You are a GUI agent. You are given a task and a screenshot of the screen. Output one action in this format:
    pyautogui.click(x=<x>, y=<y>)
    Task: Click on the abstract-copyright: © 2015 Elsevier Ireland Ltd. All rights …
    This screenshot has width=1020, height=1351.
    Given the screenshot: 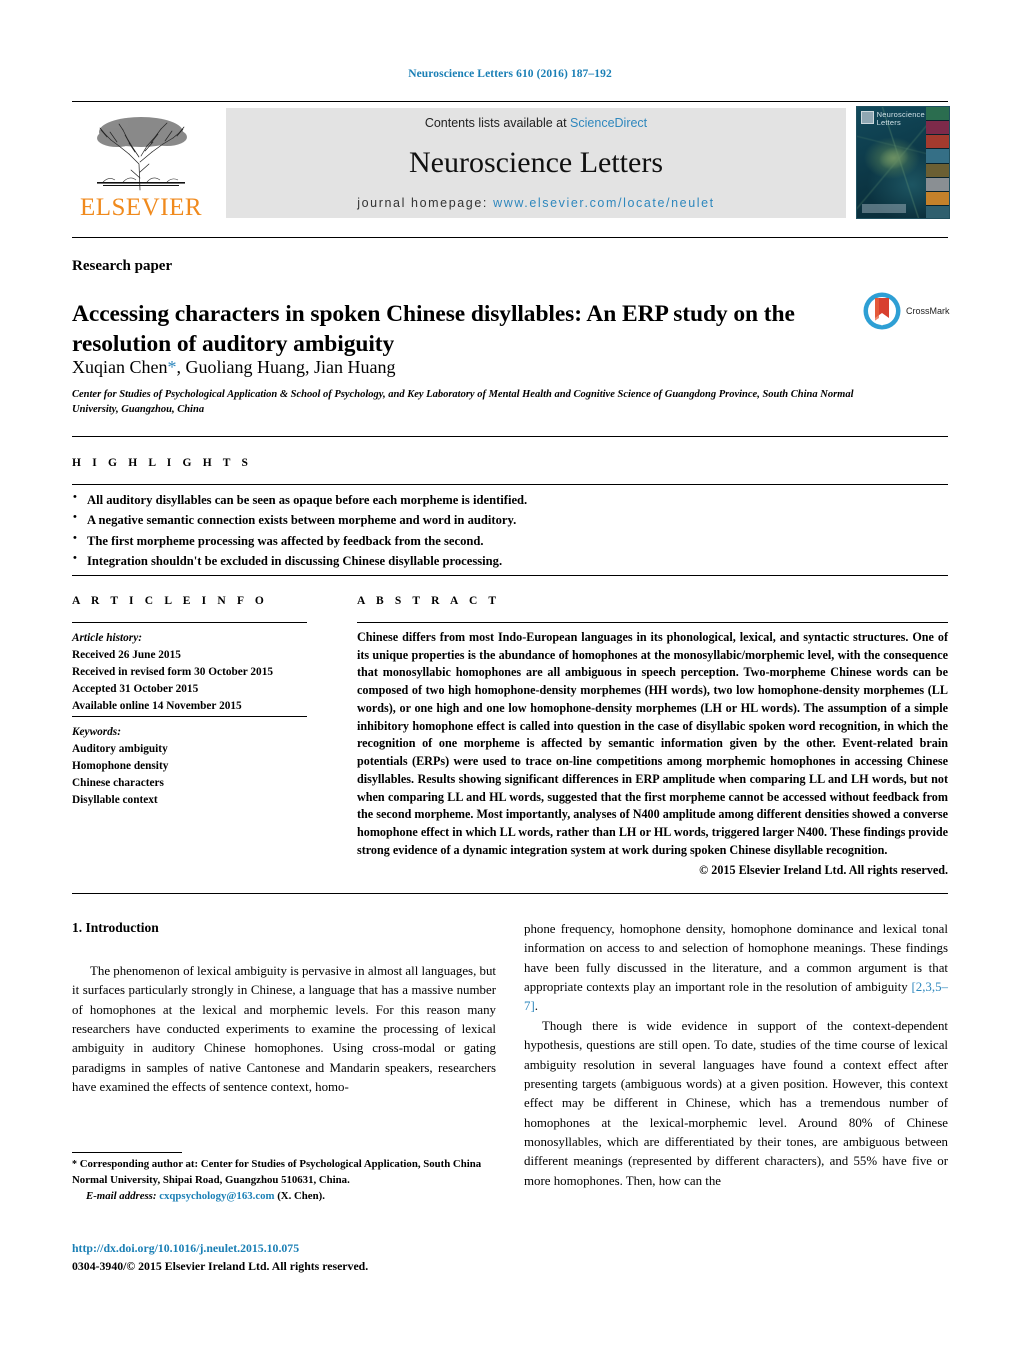 What is the action you would take?
    pyautogui.click(x=823, y=870)
    